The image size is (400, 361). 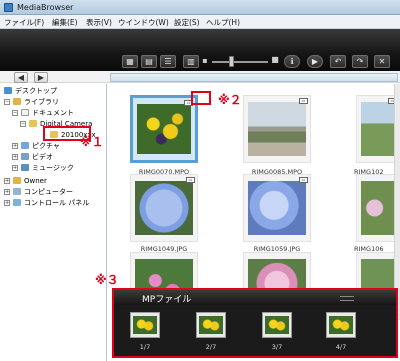 What do you see at coordinates (347, 298) in the screenshot?
I see `grip-icon` at bounding box center [347, 298].